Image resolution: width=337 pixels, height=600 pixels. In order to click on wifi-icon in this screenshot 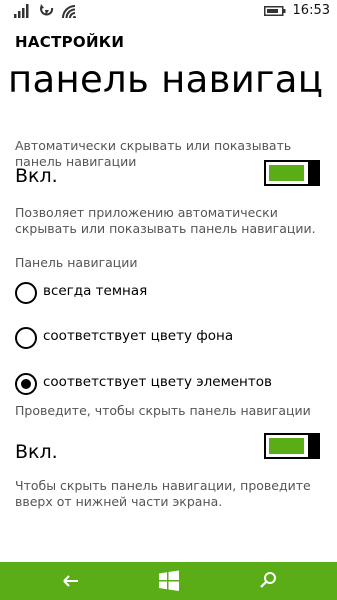, I will do `click(69, 11)`.